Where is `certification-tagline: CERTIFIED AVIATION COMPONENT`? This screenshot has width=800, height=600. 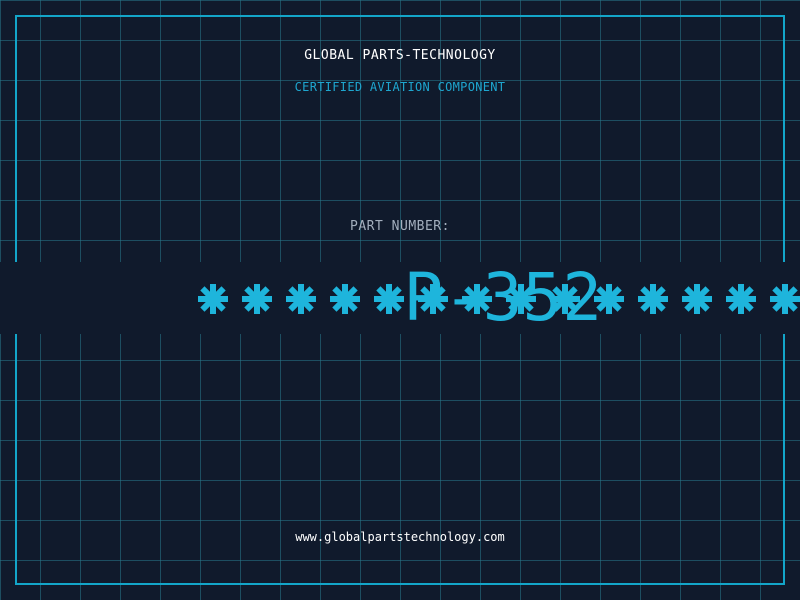
certification-tagline: CERTIFIED AVIATION COMPONENT is located at coordinates (400, 87).